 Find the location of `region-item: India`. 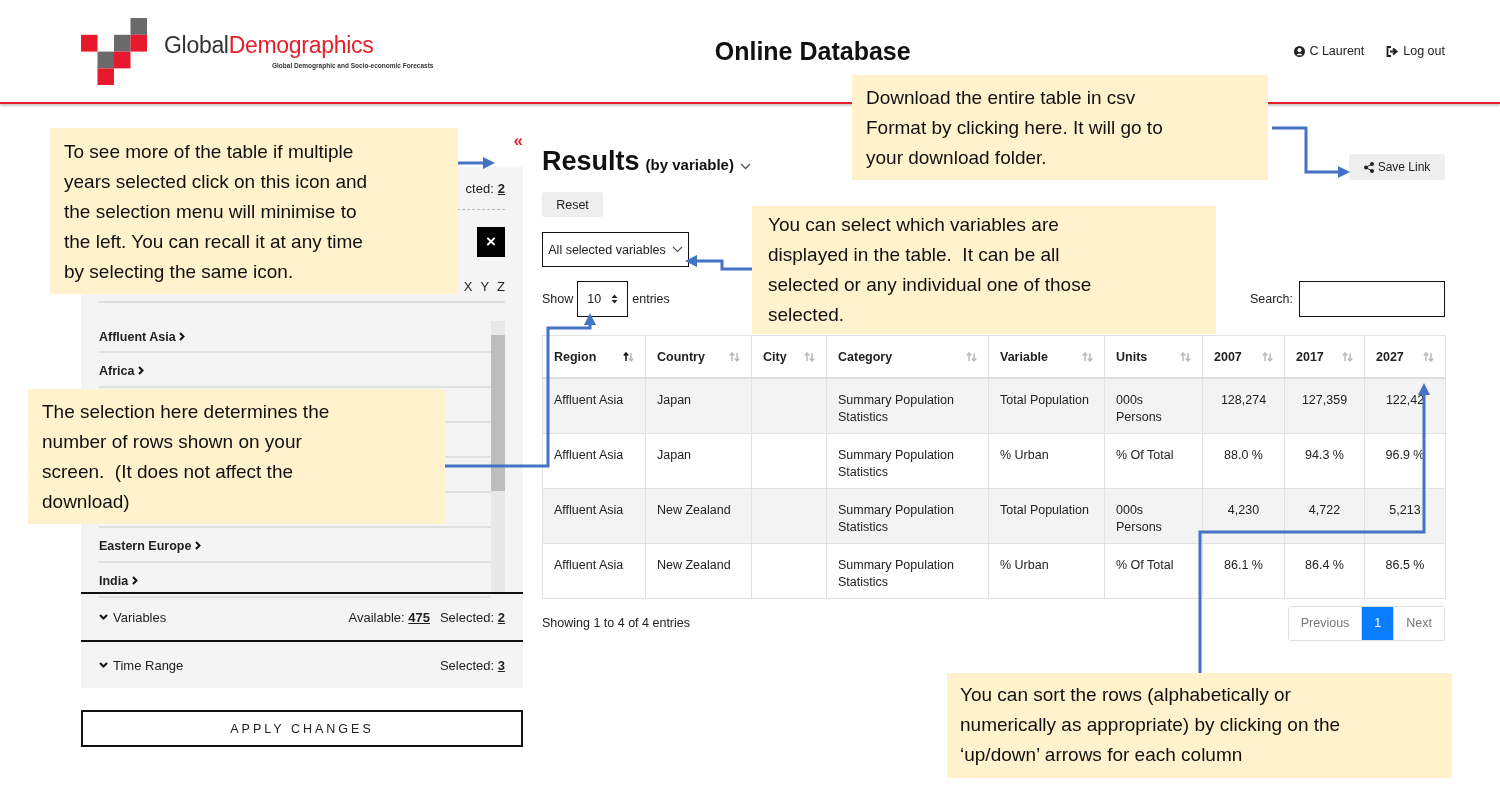

region-item: India is located at coordinates (118, 580).